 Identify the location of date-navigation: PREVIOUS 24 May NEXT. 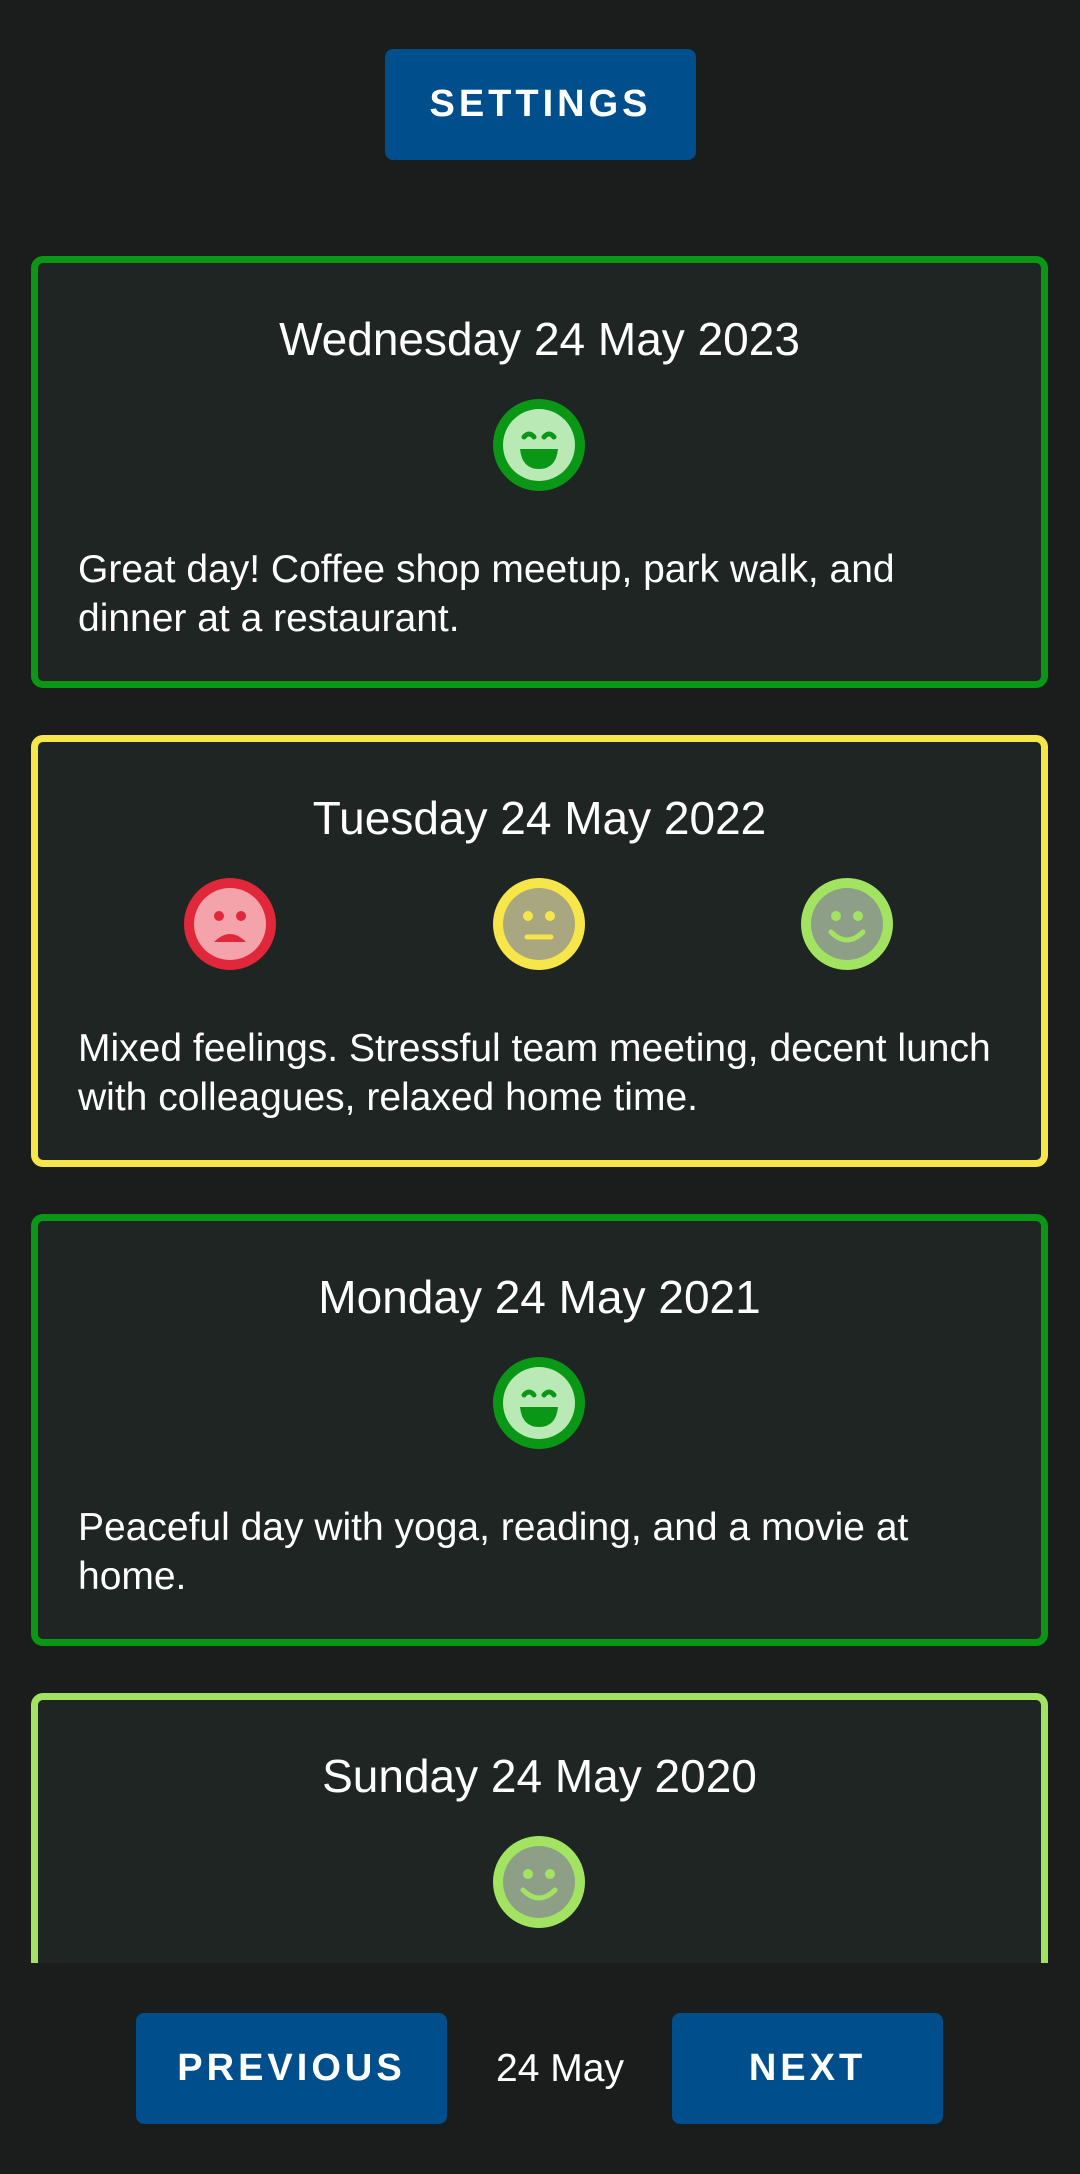
(540, 2068).